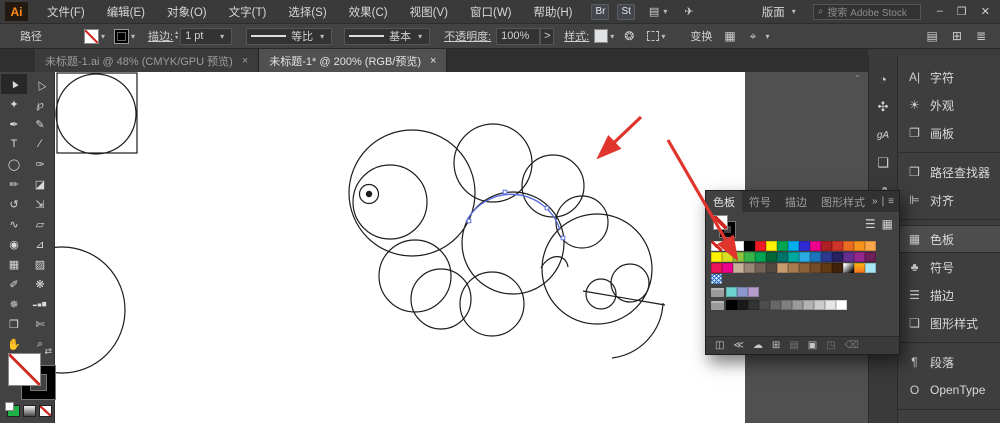 This screenshot has width=1000, height=423. What do you see at coordinates (729, 36) in the screenshot?
I see `align-panel-icon: ▦` at bounding box center [729, 36].